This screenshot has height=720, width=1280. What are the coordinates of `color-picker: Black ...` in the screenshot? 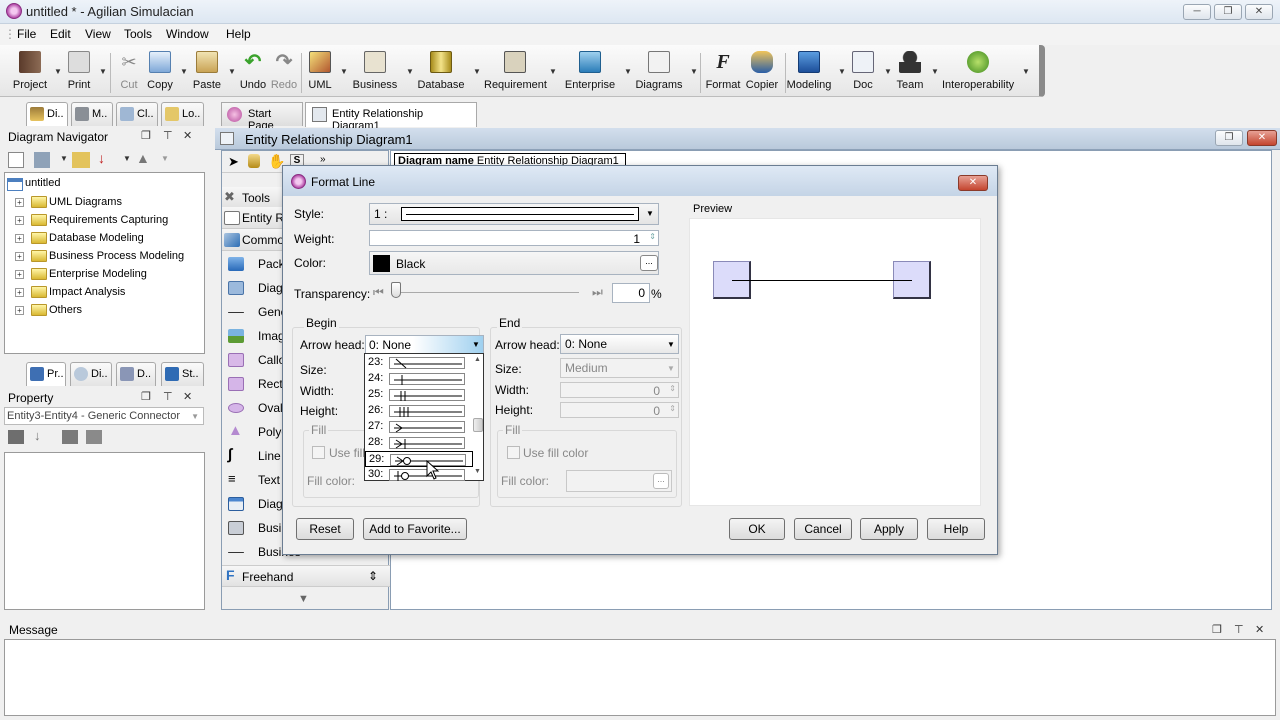 It's located at (514, 263).